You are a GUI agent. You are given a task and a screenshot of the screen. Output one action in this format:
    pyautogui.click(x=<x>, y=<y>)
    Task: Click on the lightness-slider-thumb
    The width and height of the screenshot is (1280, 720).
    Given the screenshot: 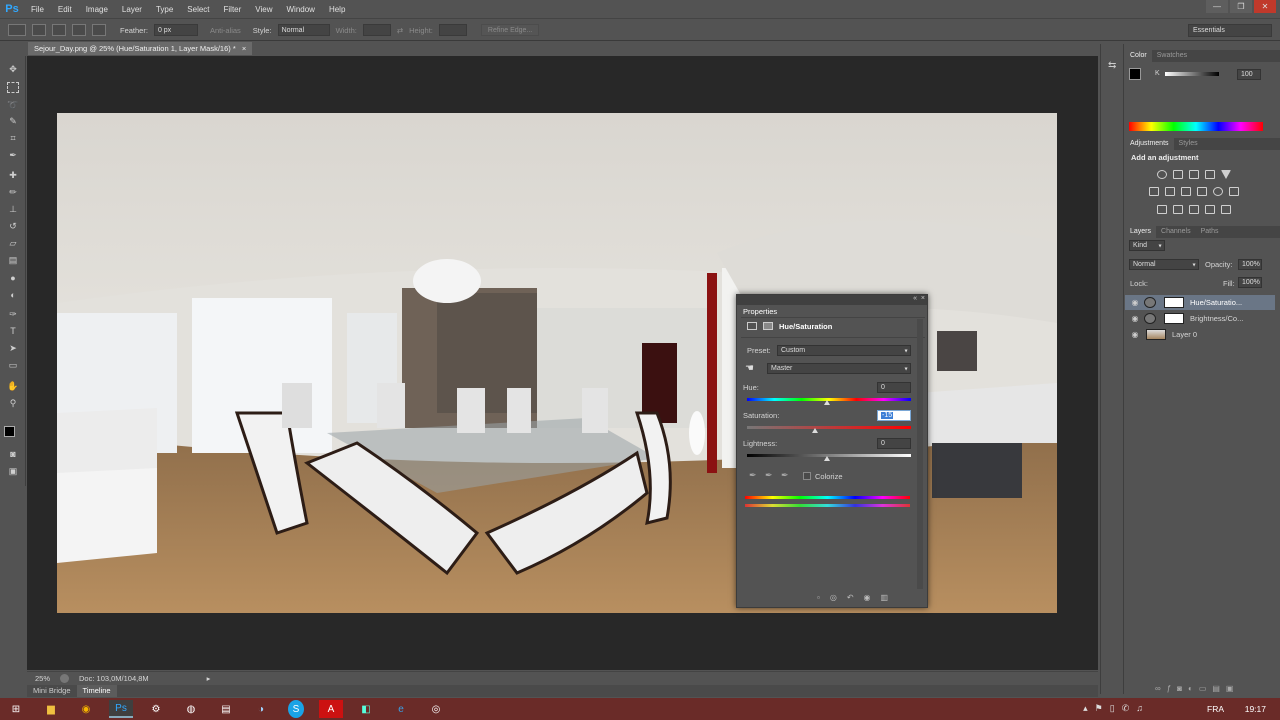 What is the action you would take?
    pyautogui.click(x=827, y=458)
    